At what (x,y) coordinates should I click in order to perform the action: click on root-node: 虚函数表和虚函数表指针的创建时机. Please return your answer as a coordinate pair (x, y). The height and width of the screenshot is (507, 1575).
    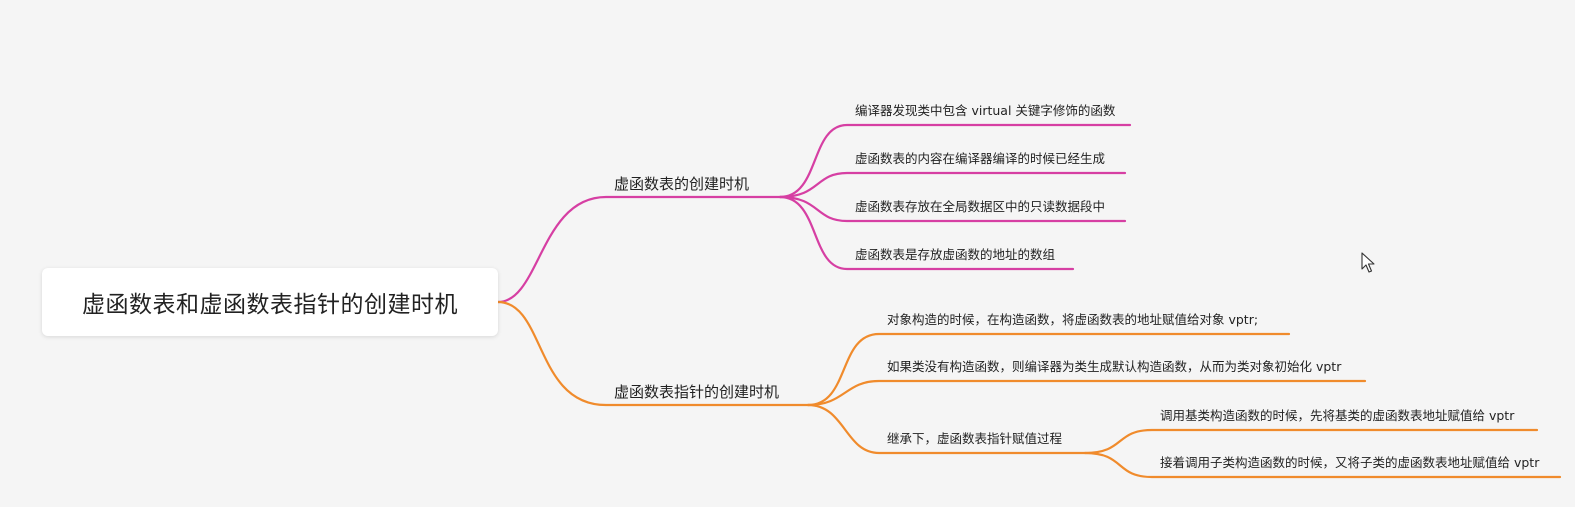
    Looking at the image, I should click on (270, 302).